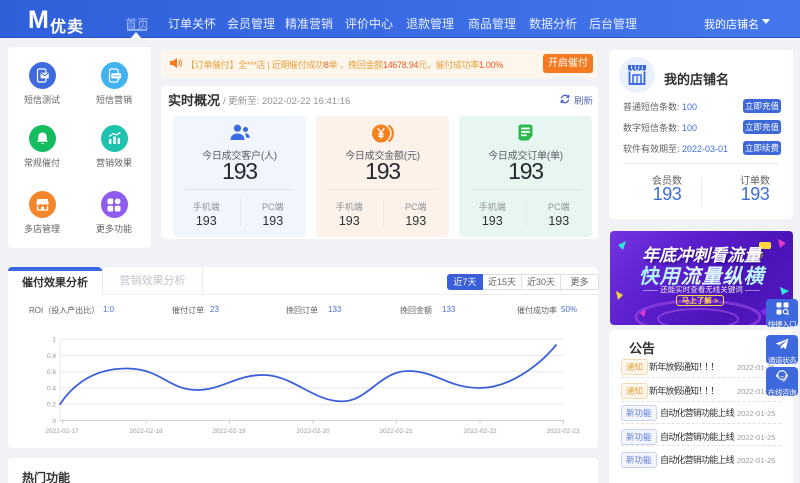 The width and height of the screenshot is (800, 483). Describe the element at coordinates (62, 431) in the screenshot. I see `svg-text: 2022-02-17` at that location.